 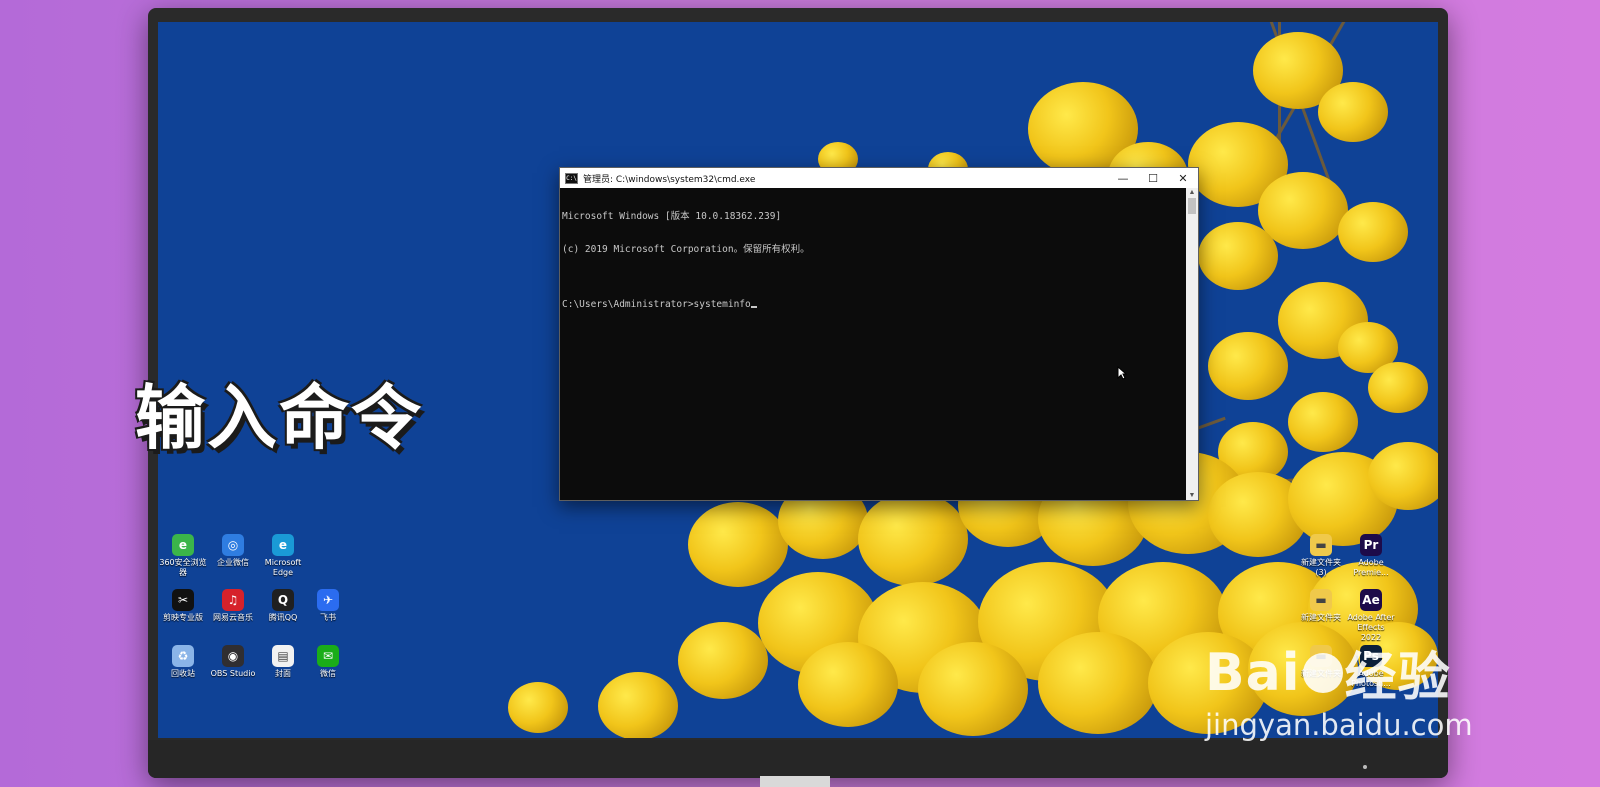 I want to click on browser-360-icon: e, so click(x=183, y=545).